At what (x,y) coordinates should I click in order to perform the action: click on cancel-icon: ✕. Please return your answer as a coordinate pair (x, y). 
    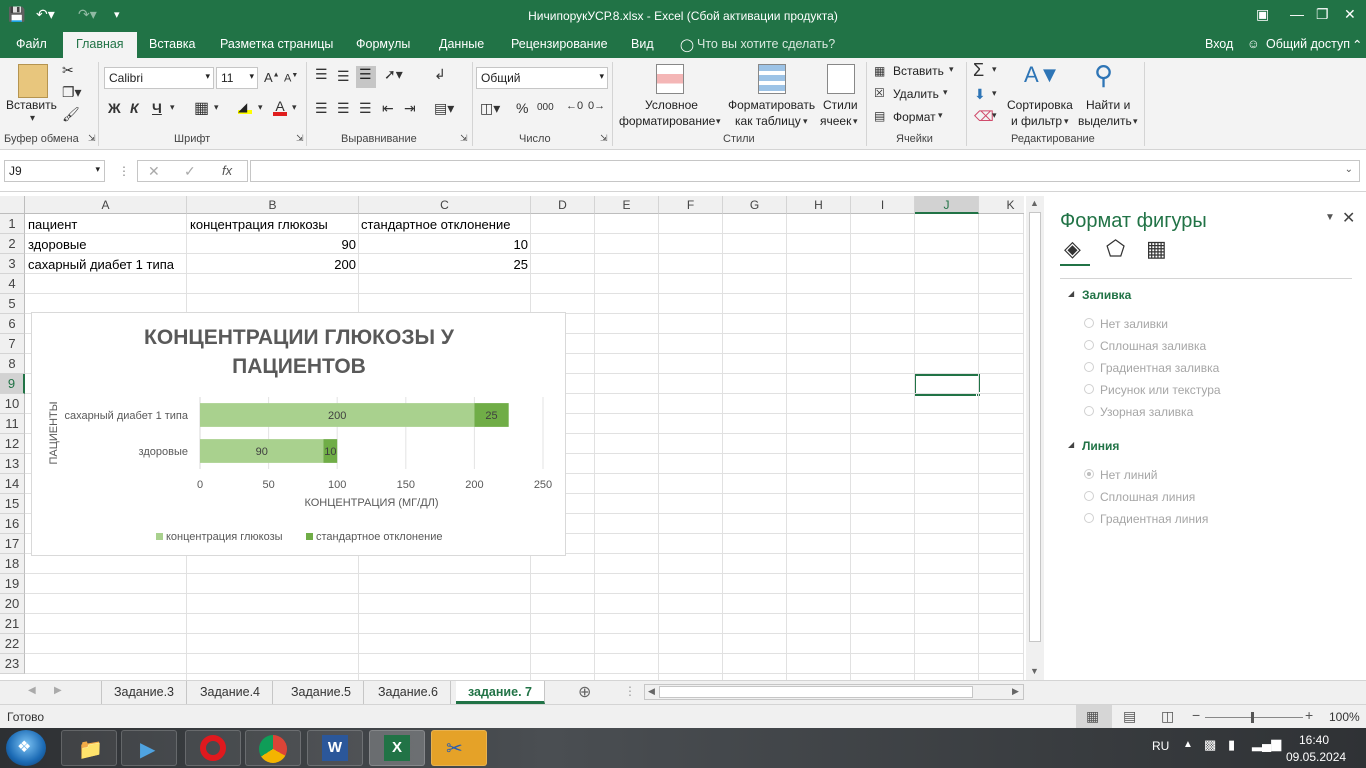
    Looking at the image, I should click on (154, 171).